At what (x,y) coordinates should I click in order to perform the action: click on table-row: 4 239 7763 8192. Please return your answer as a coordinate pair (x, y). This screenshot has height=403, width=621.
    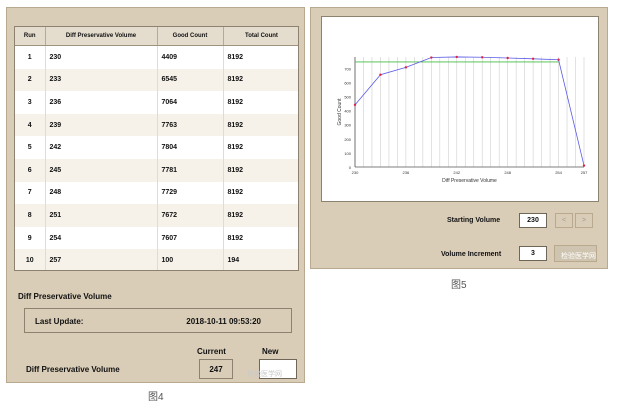
    Looking at the image, I should click on (156, 125).